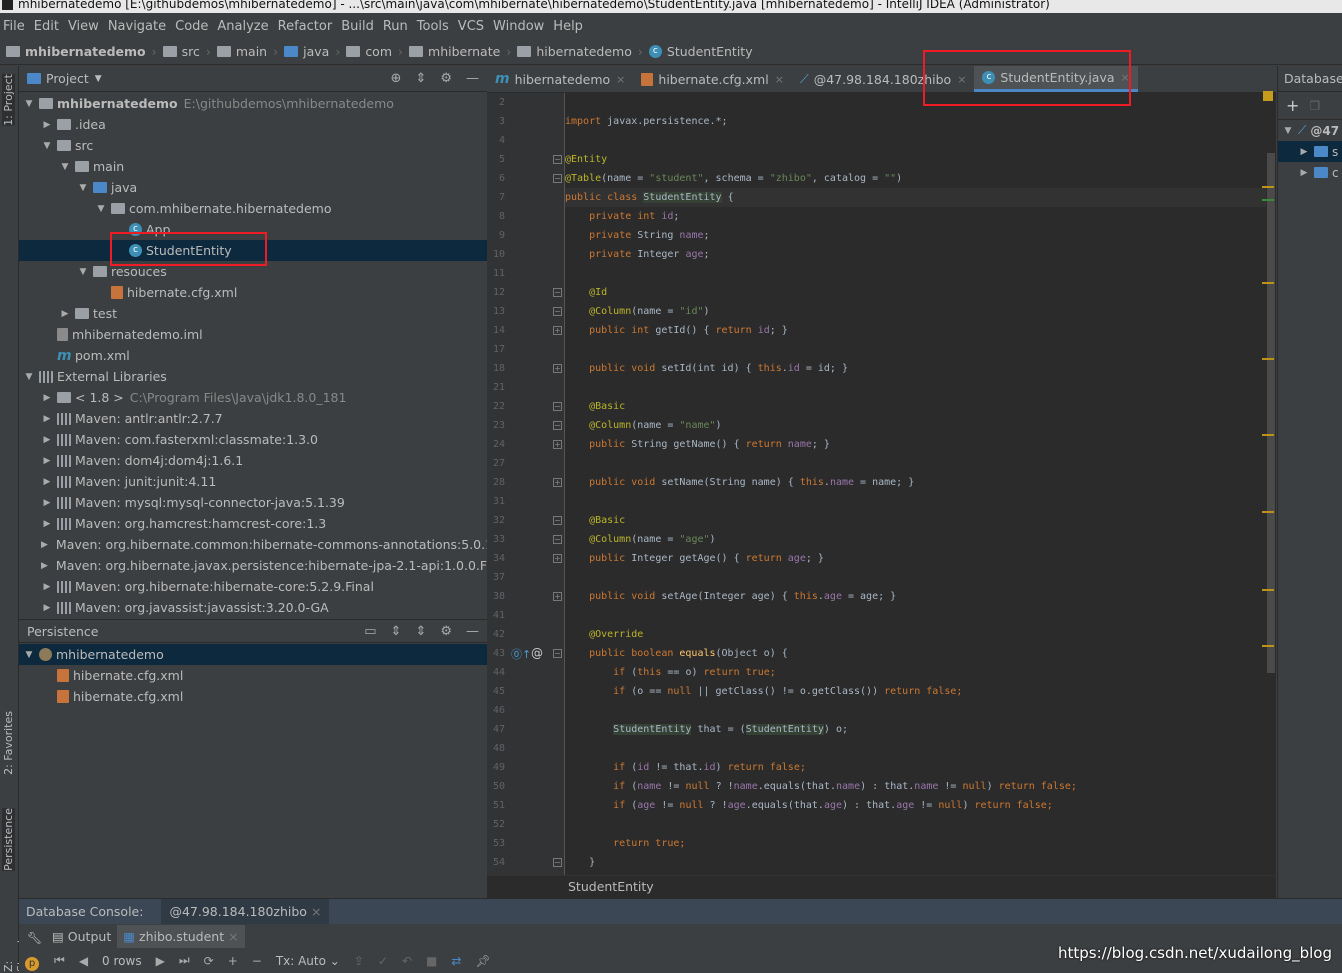 This screenshot has height=973, width=1342. What do you see at coordinates (81, 936) in the screenshot?
I see `output-tab: ▤ Output` at bounding box center [81, 936].